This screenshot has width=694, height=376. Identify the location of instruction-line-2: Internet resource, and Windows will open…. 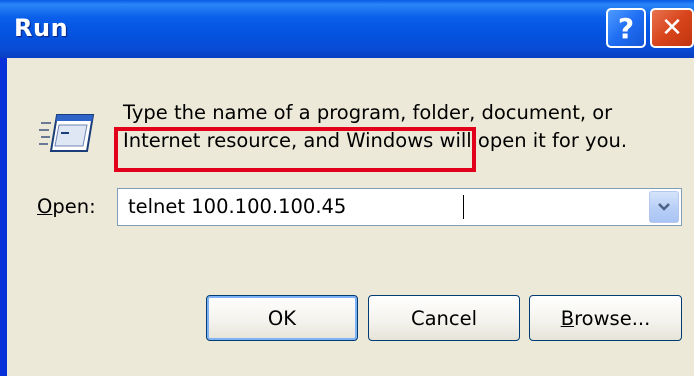
(375, 140).